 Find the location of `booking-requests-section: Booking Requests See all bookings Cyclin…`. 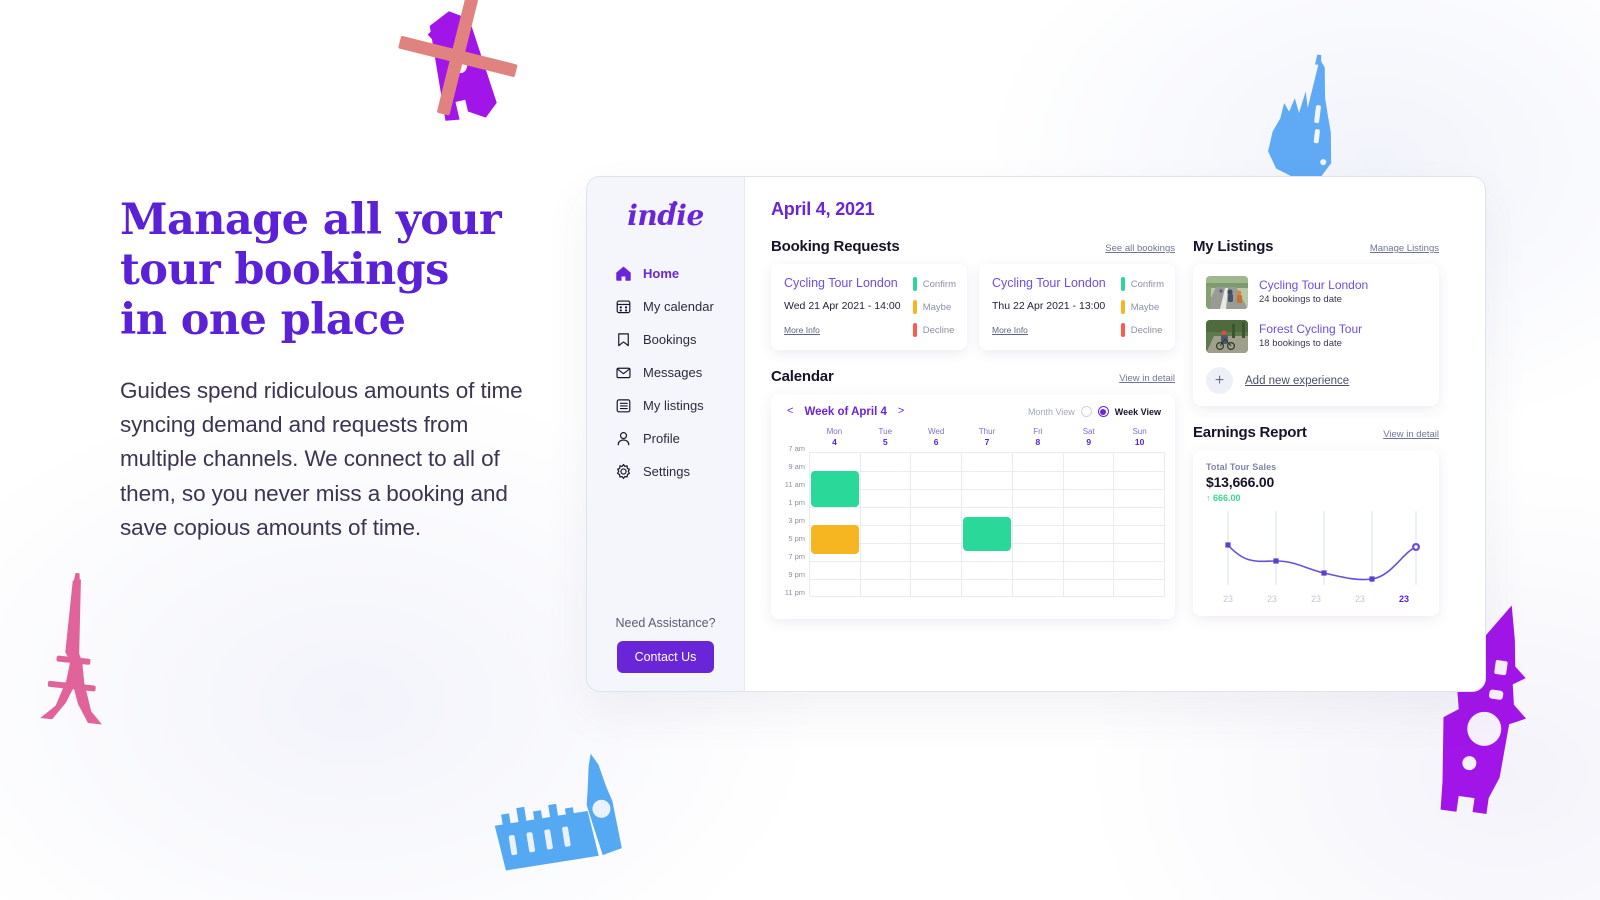

booking-requests-section: Booking Requests See all bookings Cyclin… is located at coordinates (973, 294).